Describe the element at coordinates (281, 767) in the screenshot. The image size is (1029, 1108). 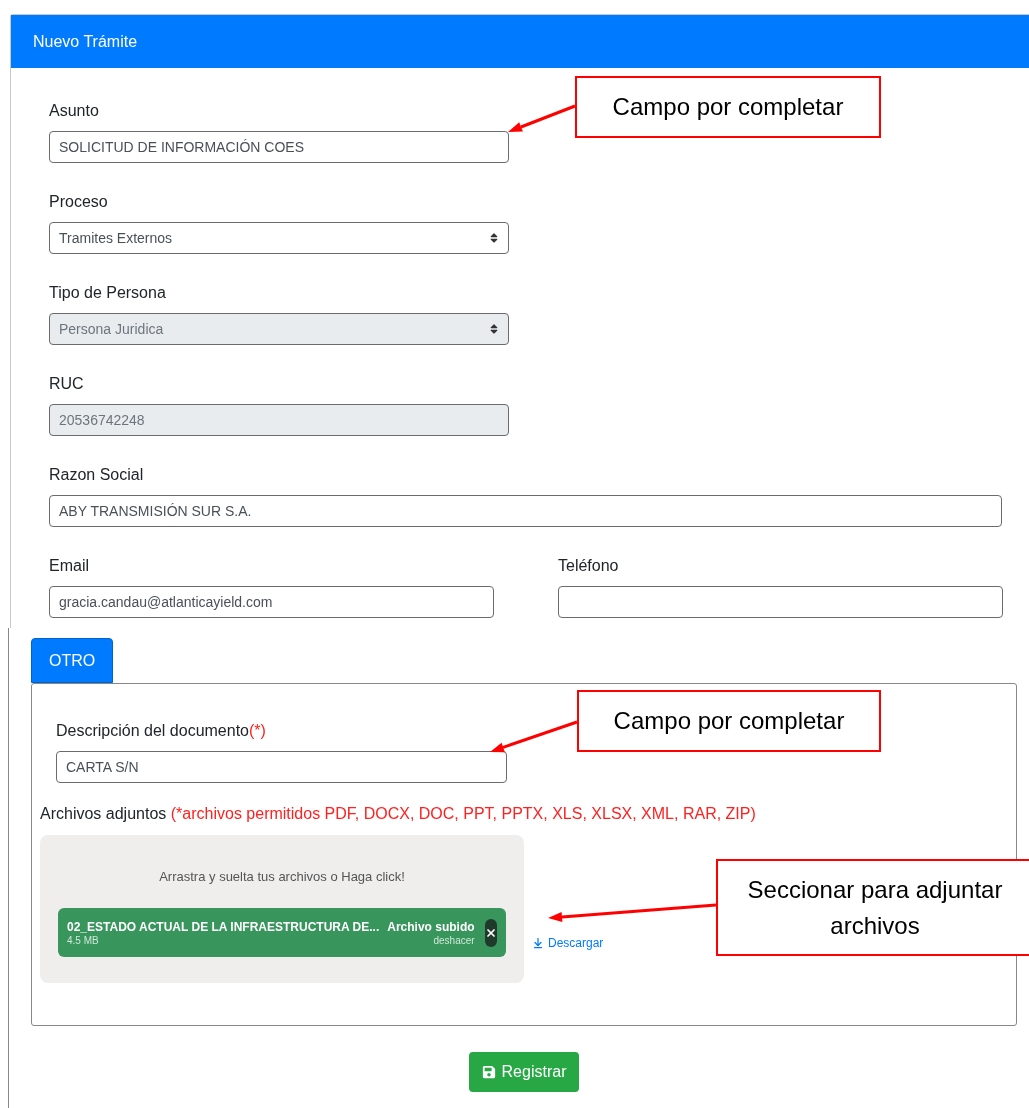
I see `input-field: CARTA S/N` at that location.